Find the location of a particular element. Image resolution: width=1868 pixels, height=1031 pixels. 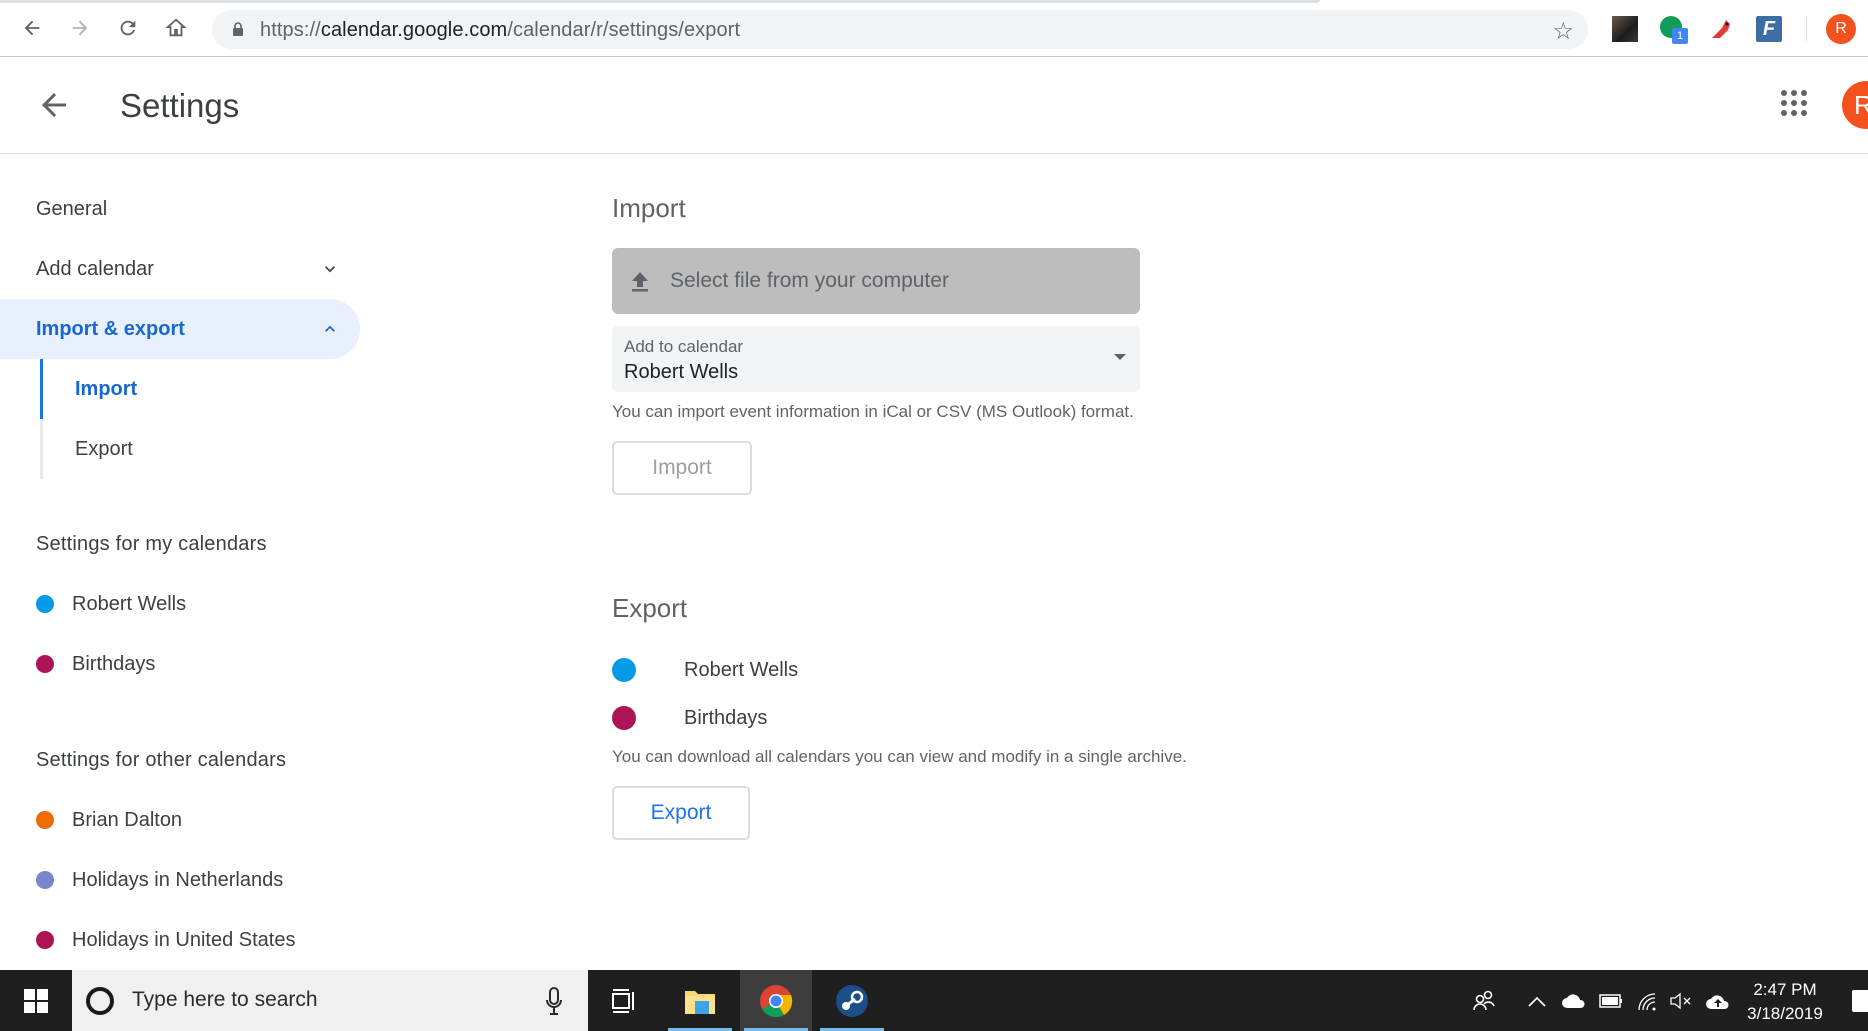

toolbar-divider is located at coordinates (1806, 29).